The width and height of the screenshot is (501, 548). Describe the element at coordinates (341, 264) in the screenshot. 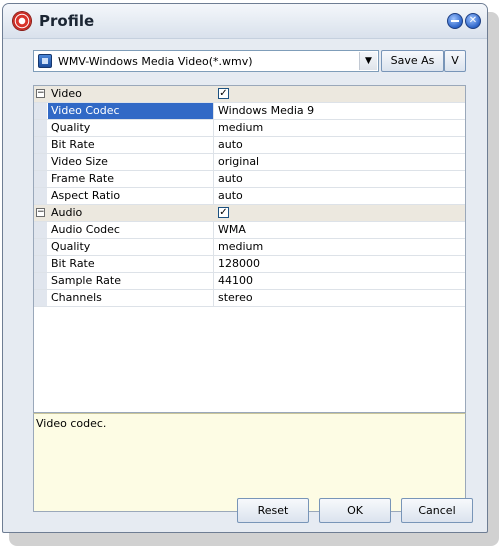

I see `property-value: 128000` at that location.